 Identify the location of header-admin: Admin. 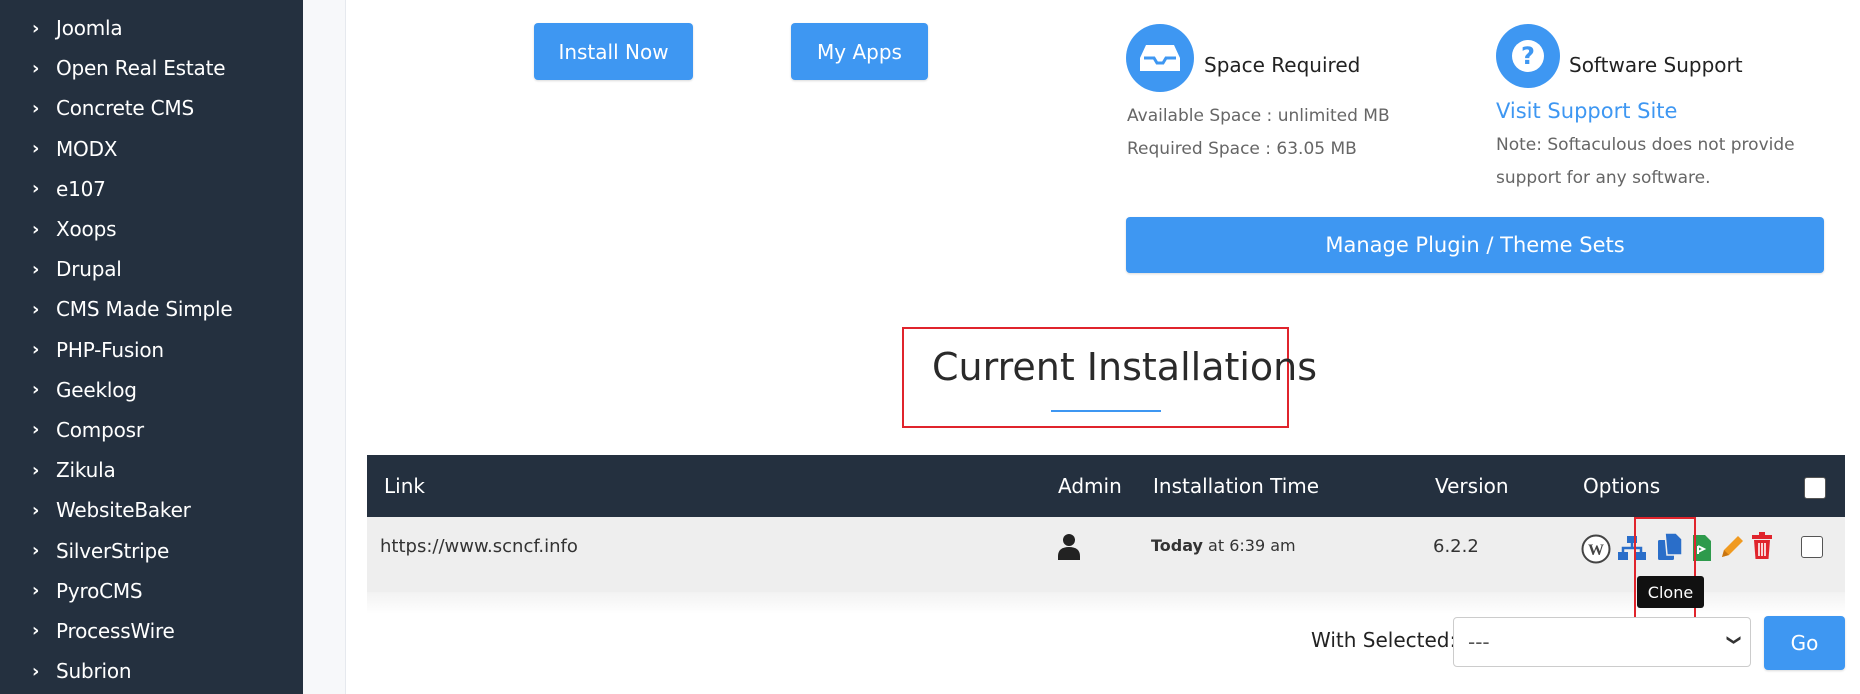
(1090, 486).